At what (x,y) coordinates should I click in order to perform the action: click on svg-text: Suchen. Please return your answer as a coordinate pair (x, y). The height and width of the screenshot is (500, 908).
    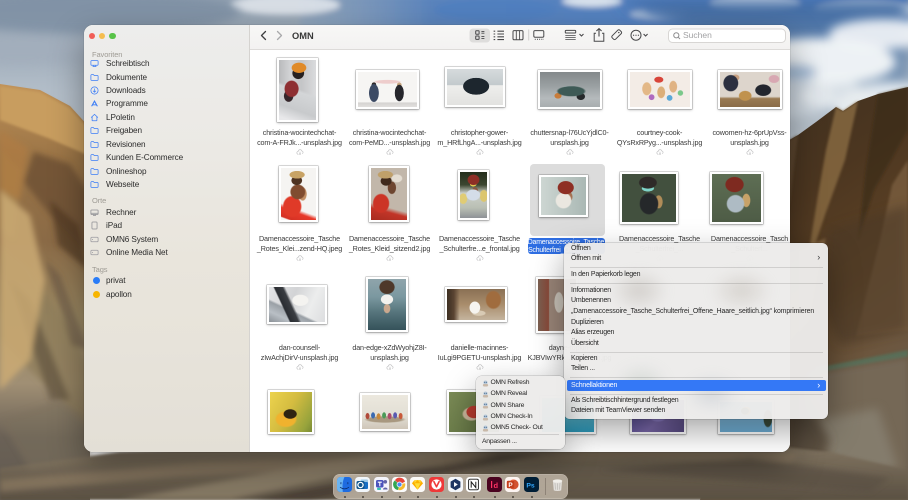
    Looking at the image, I should click on (697, 35).